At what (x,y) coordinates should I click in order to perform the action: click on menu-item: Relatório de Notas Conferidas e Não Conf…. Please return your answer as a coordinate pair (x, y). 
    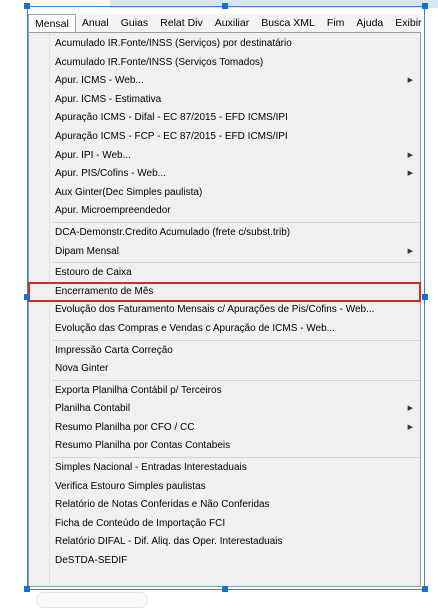
    Looking at the image, I should click on (224, 505).